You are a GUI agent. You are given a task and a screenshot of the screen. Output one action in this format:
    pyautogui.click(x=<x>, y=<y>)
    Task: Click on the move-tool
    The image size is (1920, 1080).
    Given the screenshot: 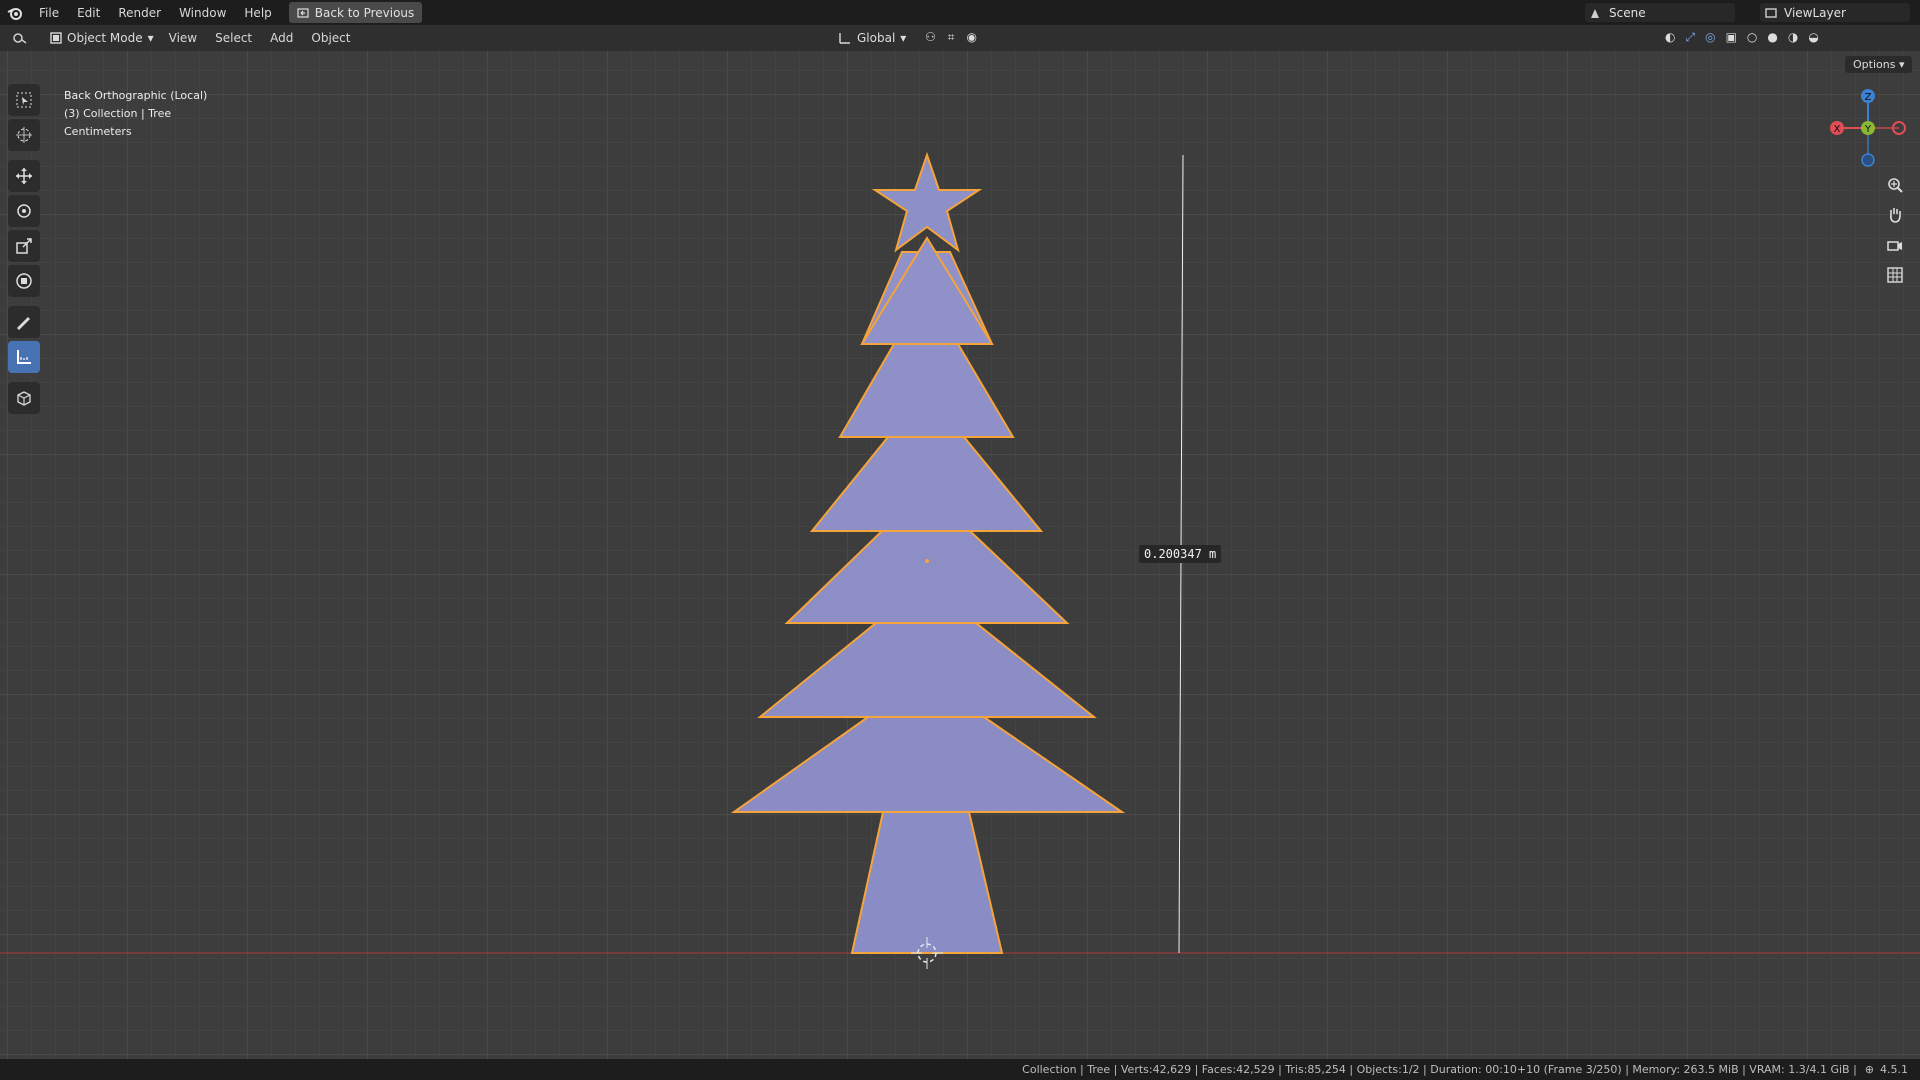 What is the action you would take?
    pyautogui.click(x=24, y=176)
    